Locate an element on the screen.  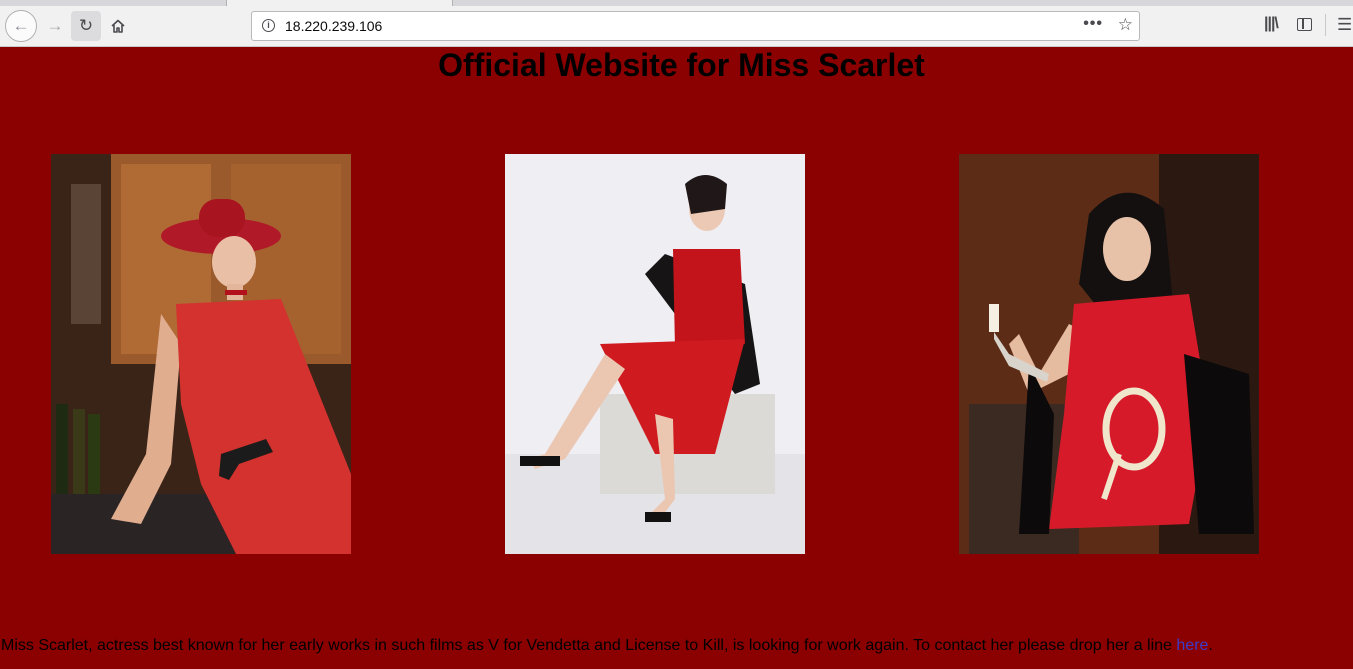
home-button is located at coordinates (118, 26).